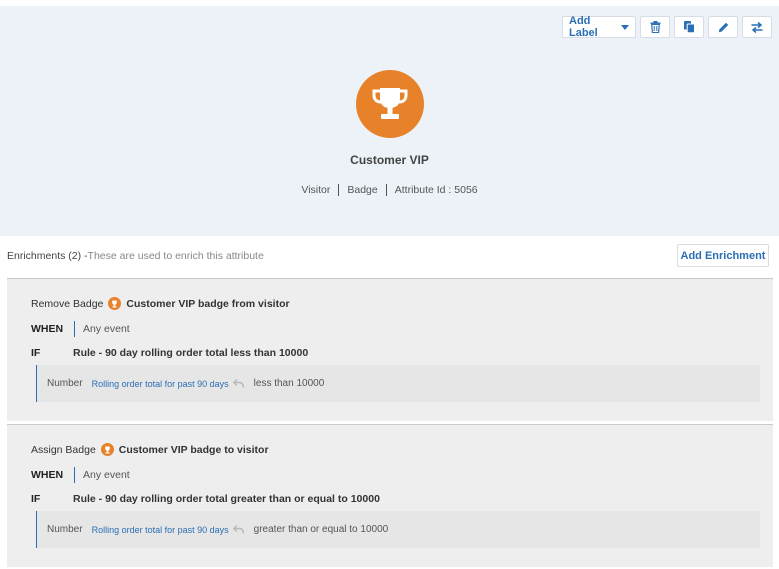  Describe the element at coordinates (67, 303) in the screenshot. I see `enrichment-action: Remove Badge` at that location.